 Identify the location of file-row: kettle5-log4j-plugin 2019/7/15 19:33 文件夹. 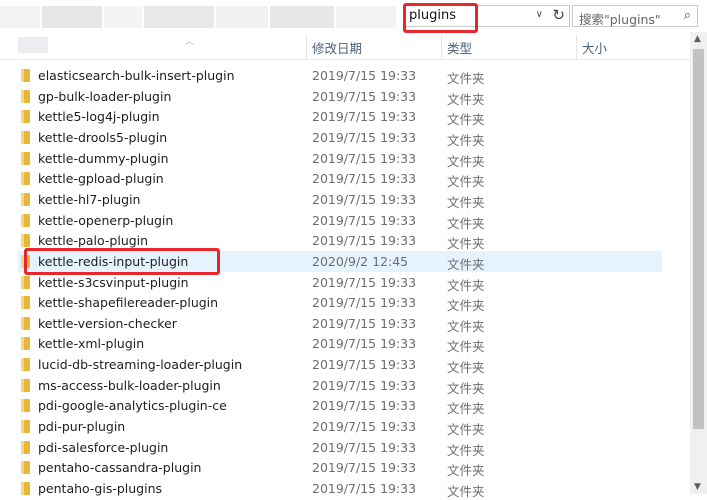
(340, 116).